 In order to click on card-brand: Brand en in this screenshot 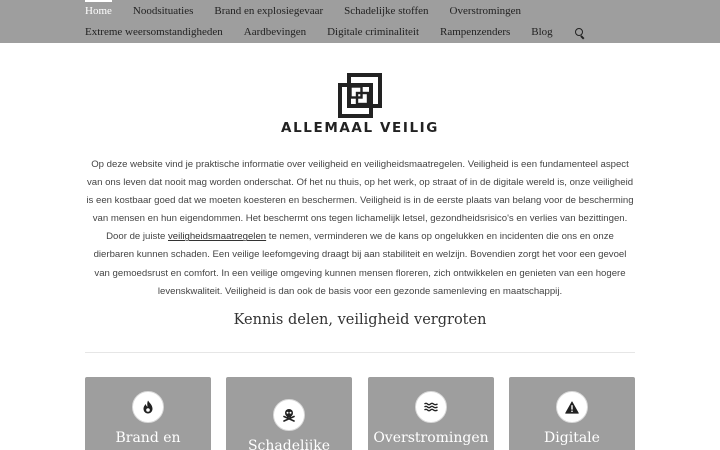, I will do `click(148, 413)`.